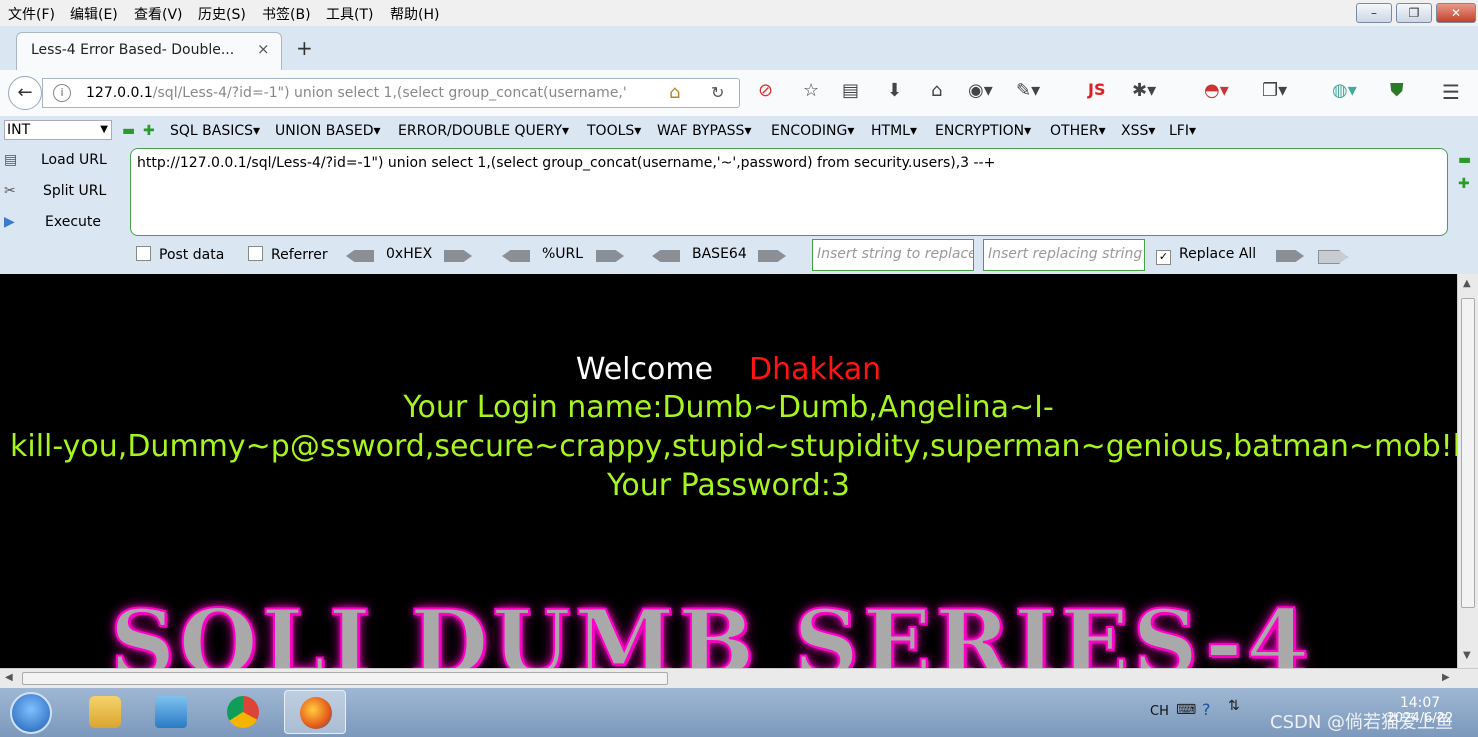  What do you see at coordinates (674, 92) in the screenshot?
I see `home-page-icon: ⌂` at bounding box center [674, 92].